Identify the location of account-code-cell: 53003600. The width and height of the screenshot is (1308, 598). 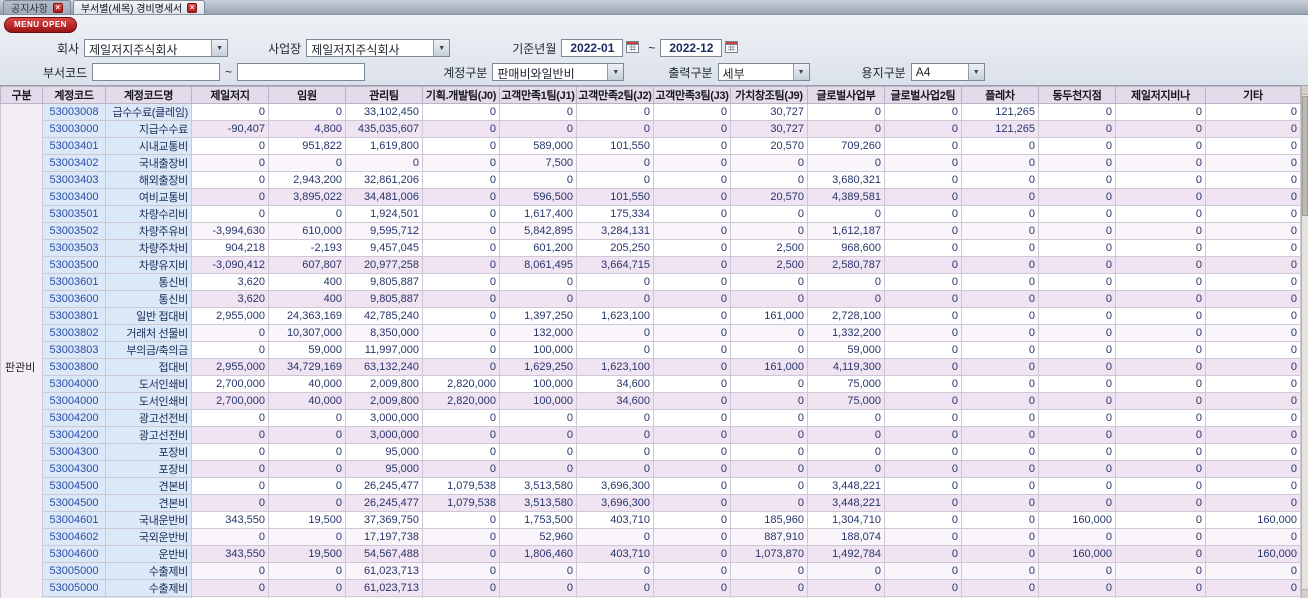
(74, 299).